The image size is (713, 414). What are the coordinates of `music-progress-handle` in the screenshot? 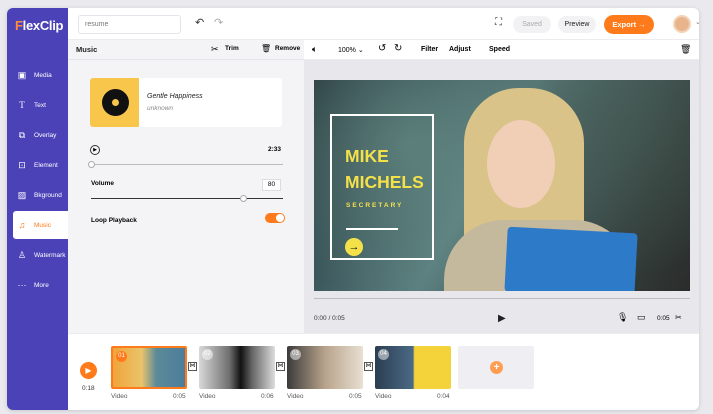 It's located at (91, 164).